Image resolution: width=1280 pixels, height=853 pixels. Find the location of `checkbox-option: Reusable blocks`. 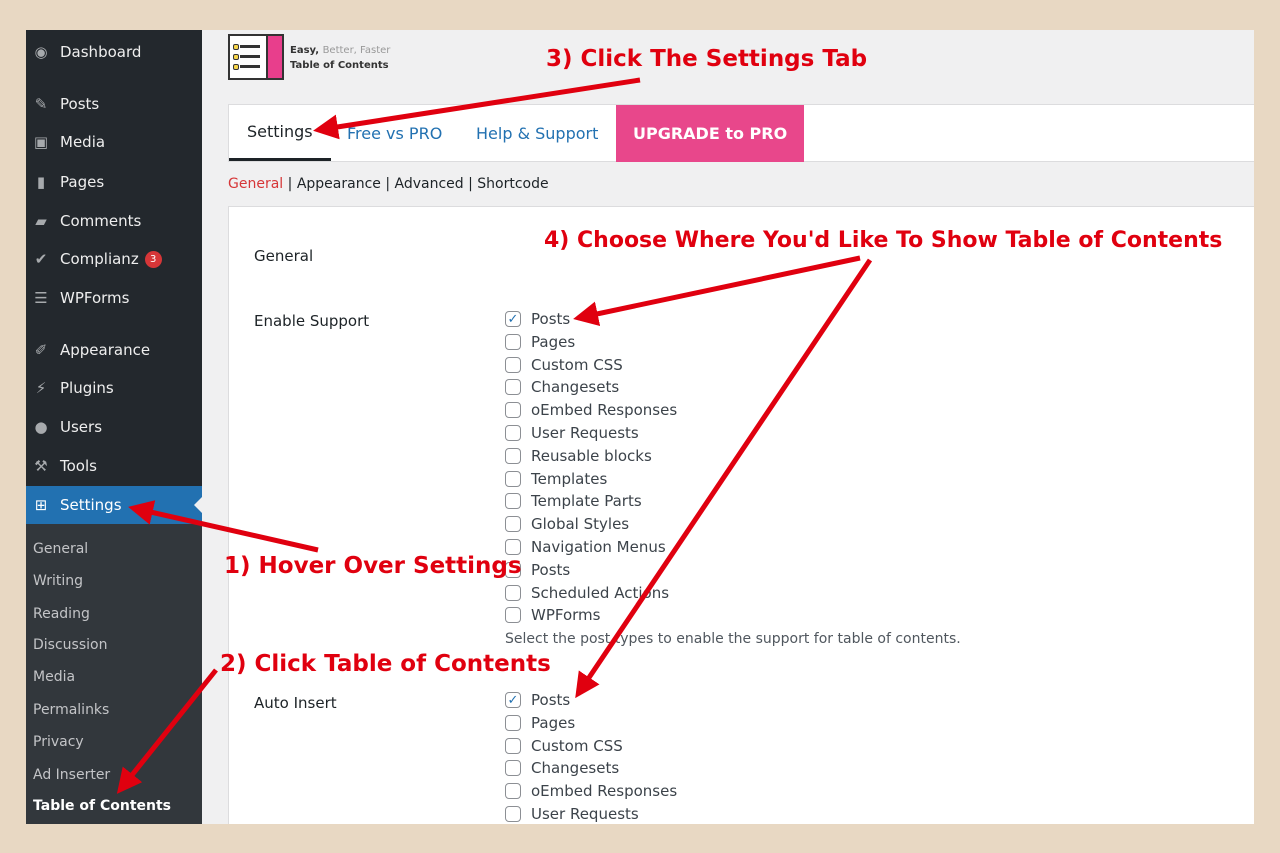

checkbox-option: Reusable blocks is located at coordinates (578, 456).